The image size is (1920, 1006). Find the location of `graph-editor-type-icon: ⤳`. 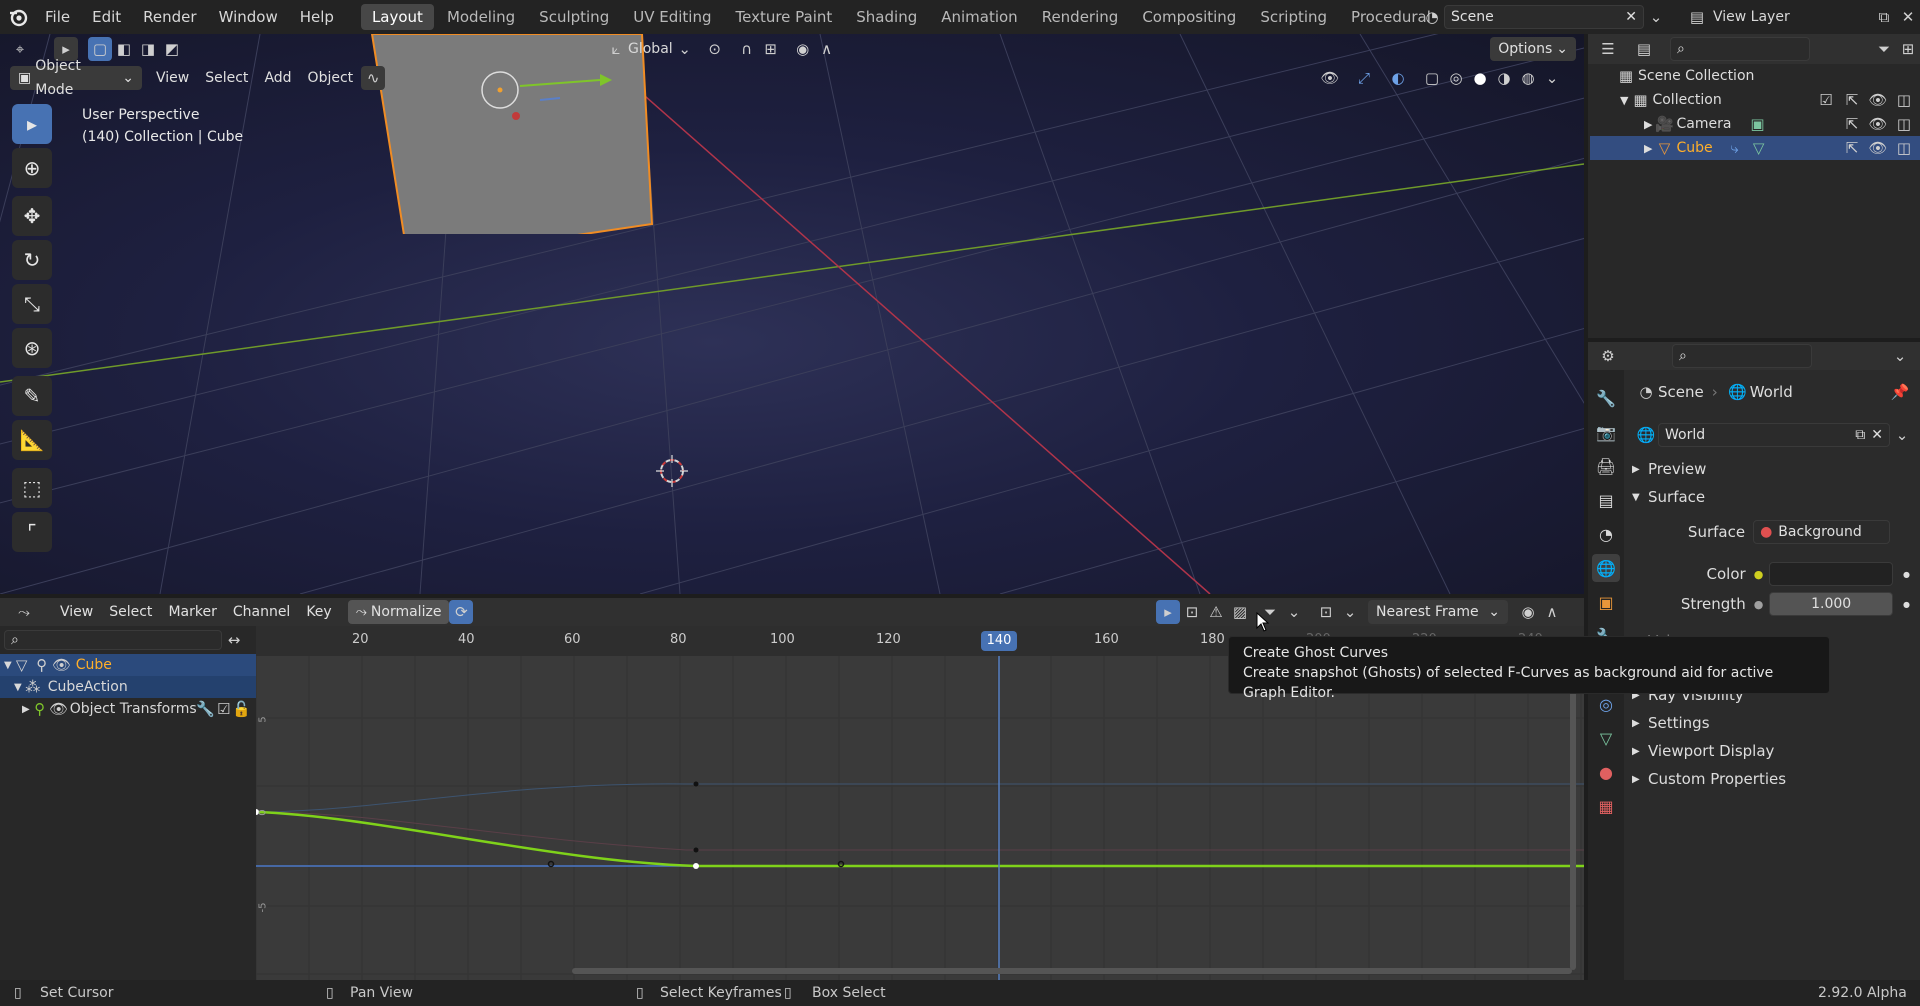

graph-editor-type-icon: ⤳ is located at coordinates (24, 612).